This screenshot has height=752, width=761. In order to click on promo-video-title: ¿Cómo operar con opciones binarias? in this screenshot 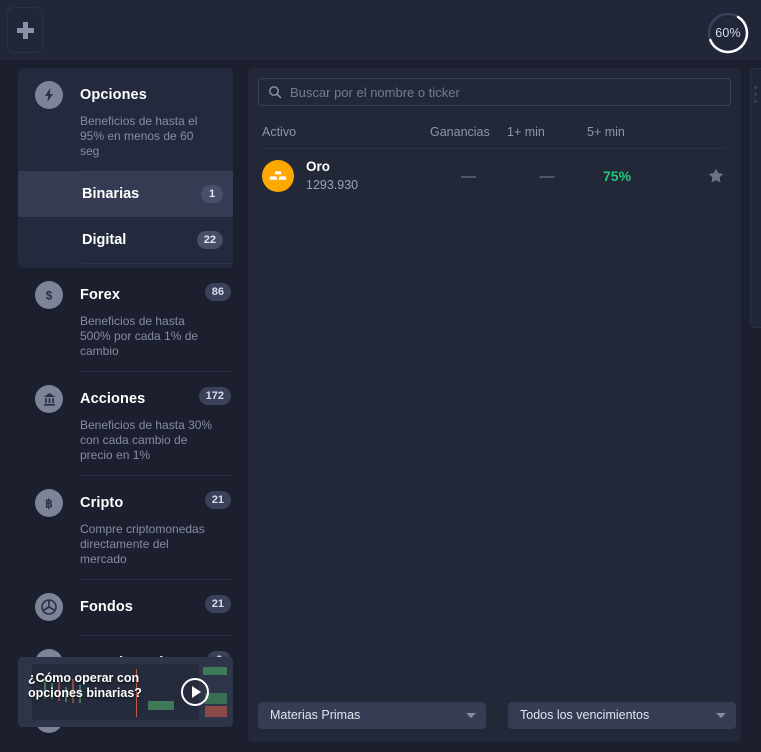, I will do `click(85, 685)`.